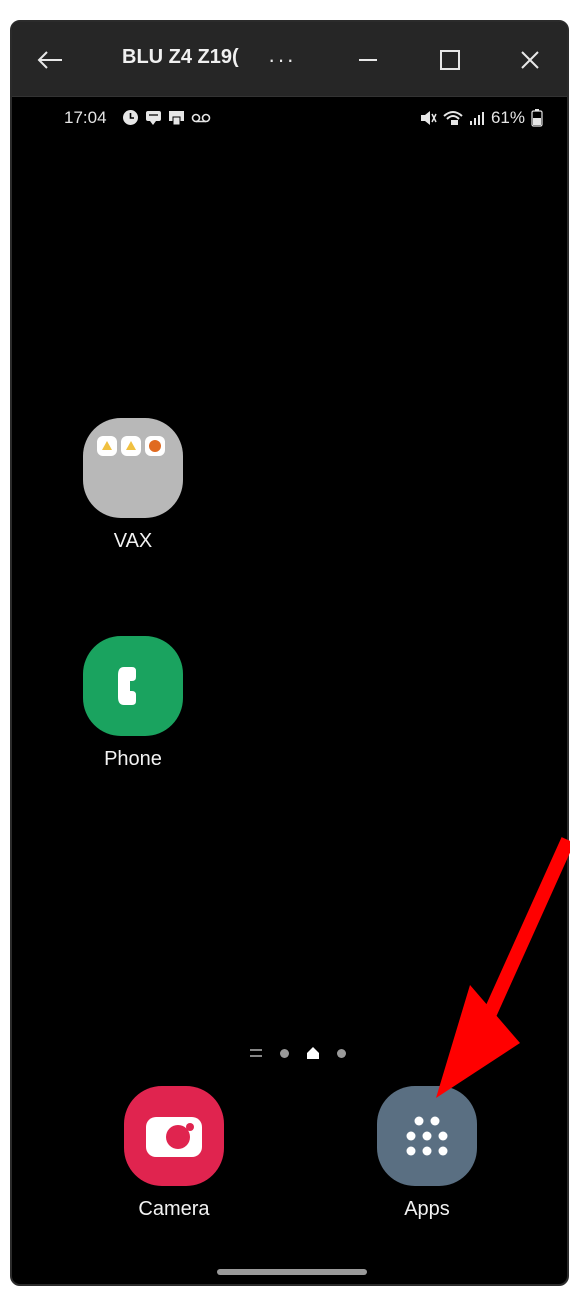 Image resolution: width=570 pixels, height=1292 pixels. What do you see at coordinates (153, 118) in the screenshot?
I see `message-icon` at bounding box center [153, 118].